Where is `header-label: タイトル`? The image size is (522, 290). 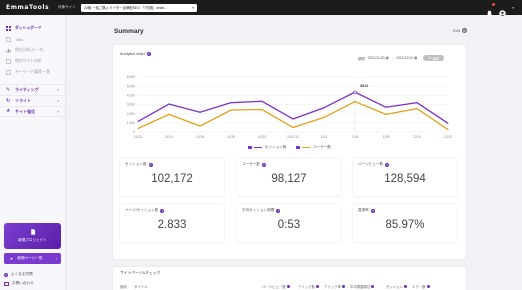
header-label: タイトル is located at coordinates (141, 287).